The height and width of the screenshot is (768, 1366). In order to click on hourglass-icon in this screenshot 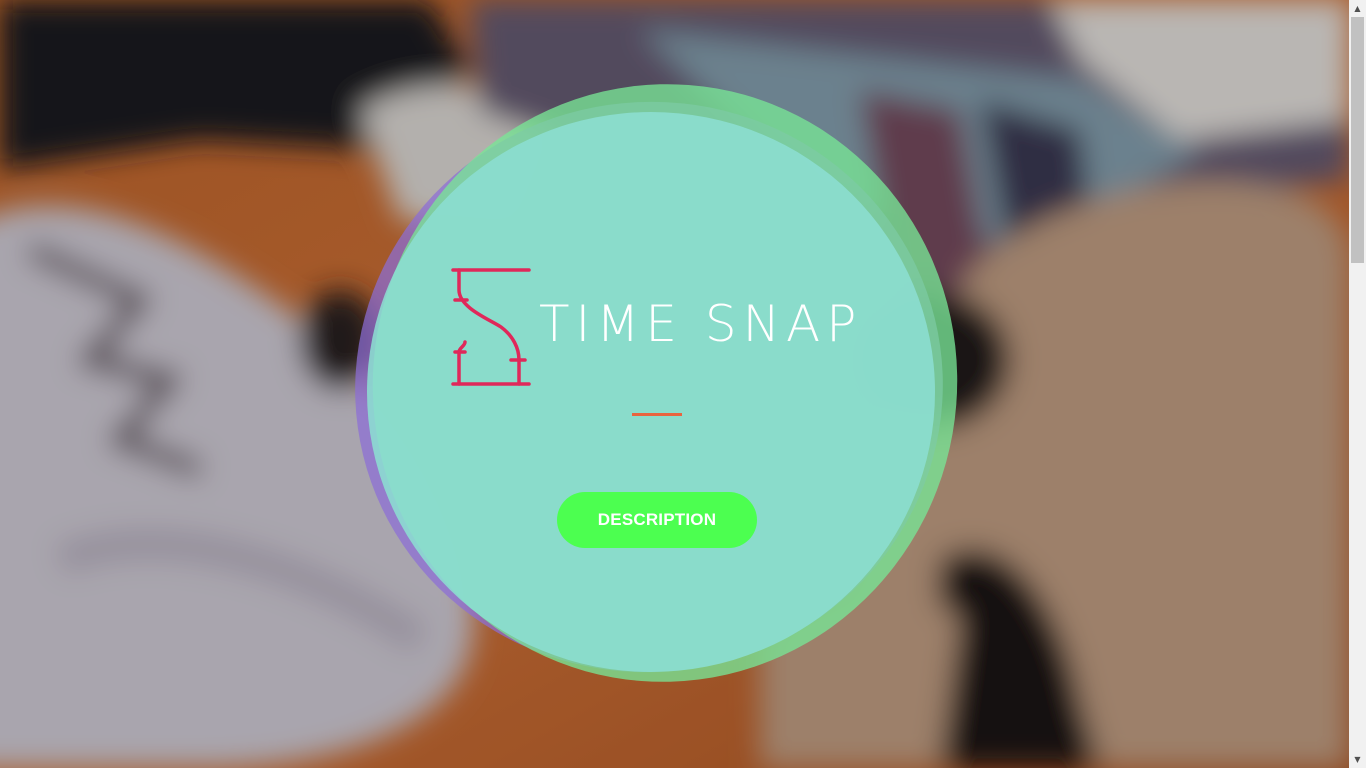, I will do `click(491, 327)`.